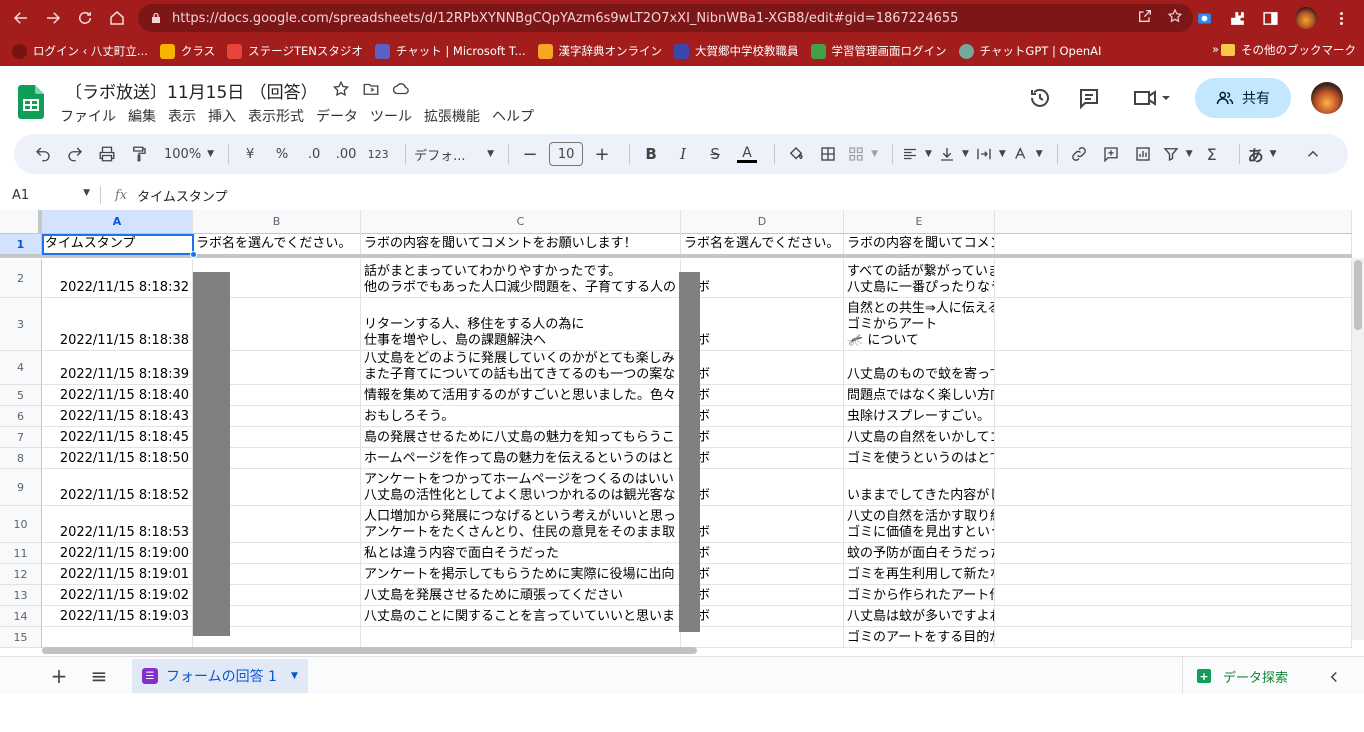  I want to click on decrease-font-size-button: −, so click(530, 154).